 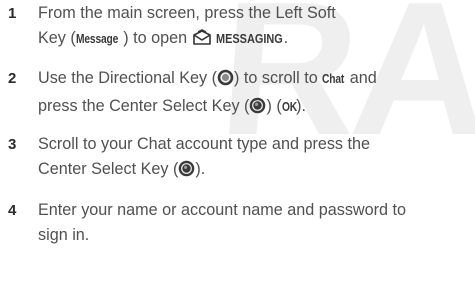 I want to click on text-run: and, so click(x=363, y=78).